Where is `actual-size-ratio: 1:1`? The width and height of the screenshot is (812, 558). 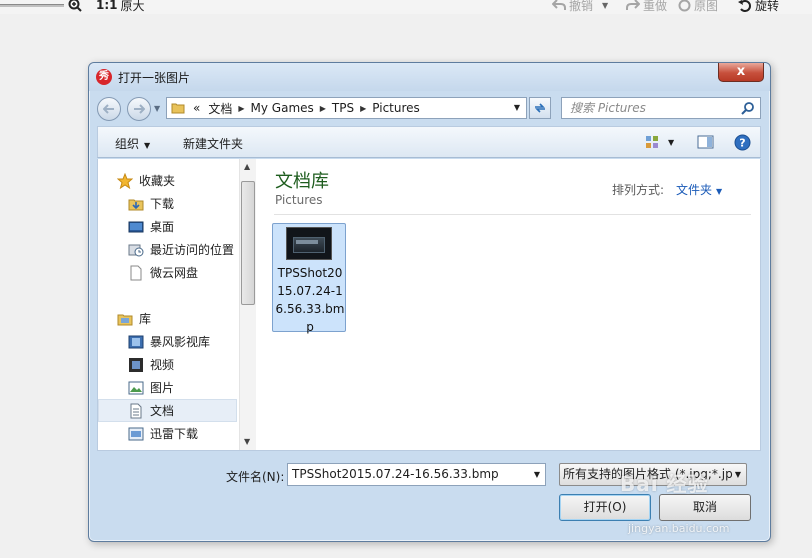 actual-size-ratio: 1:1 is located at coordinates (107, 6).